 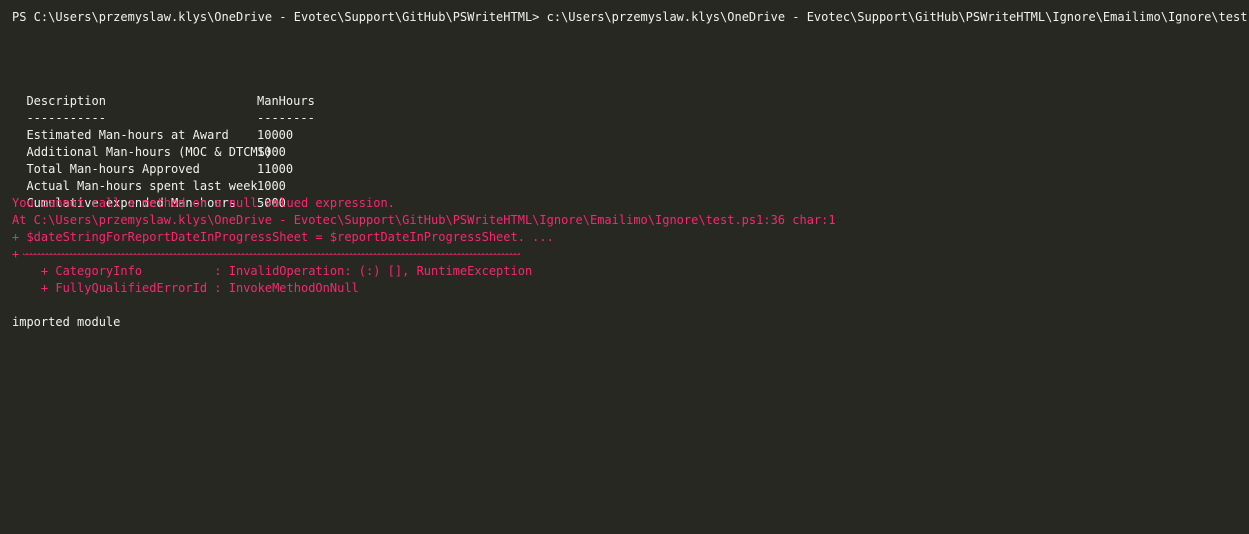 I want to click on table-row: Actual Man-hours spent last week 1000, so click(x=312, y=177).